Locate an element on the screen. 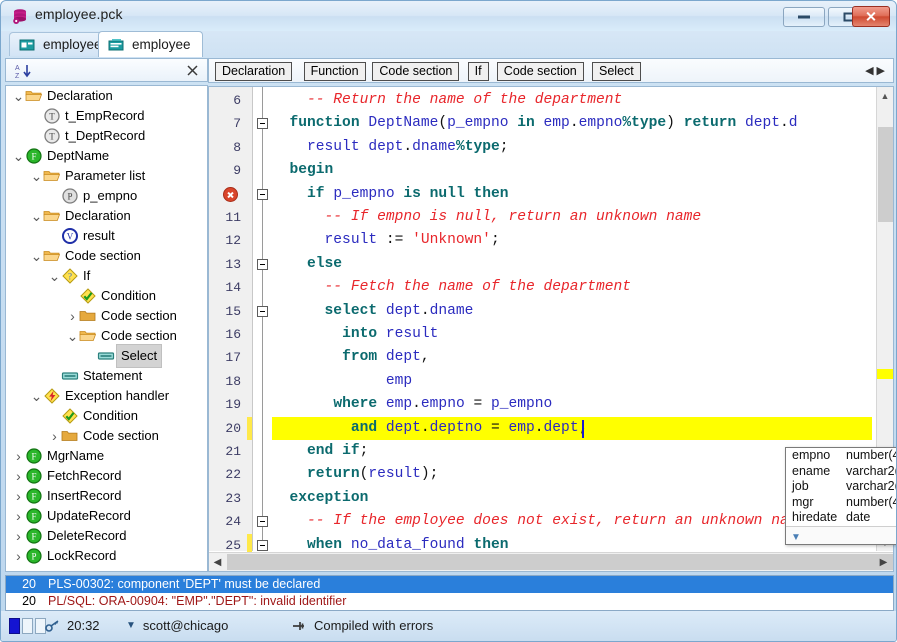  autocomplete-item: job varchar2(9) is located at coordinates (841, 487).